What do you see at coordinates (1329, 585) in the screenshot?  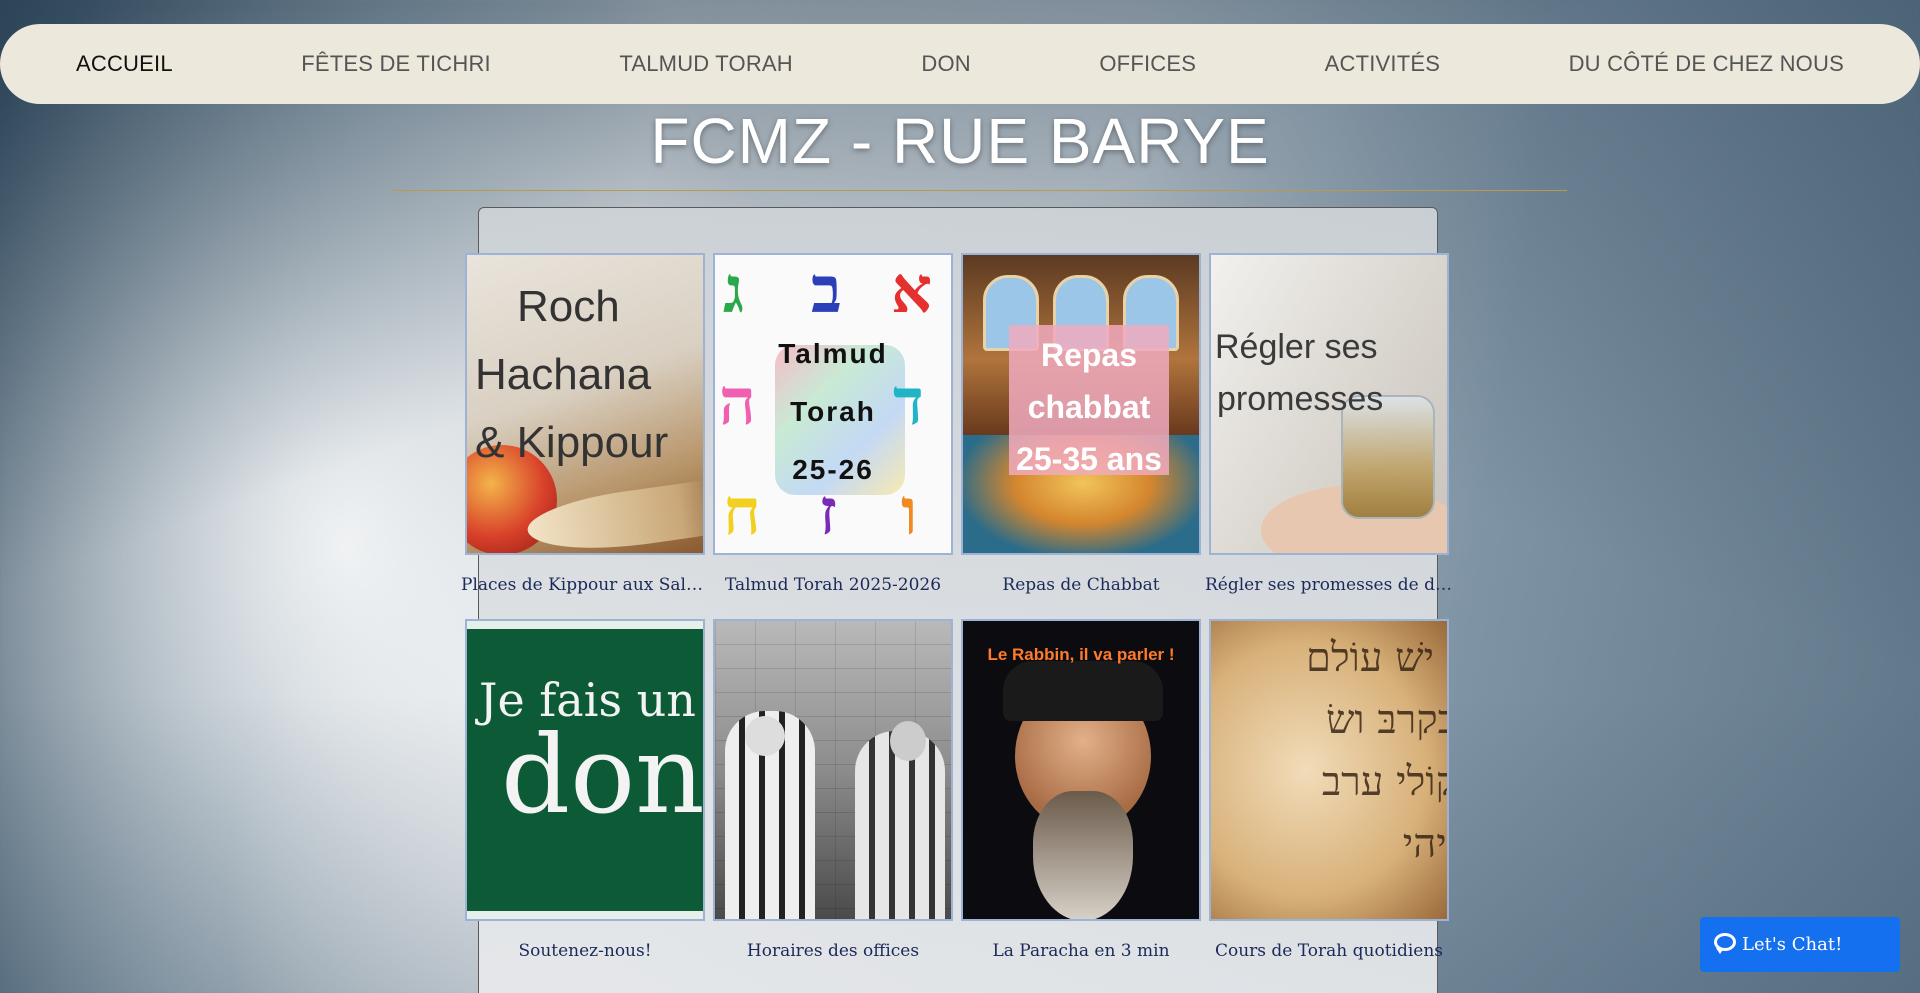 I see `gallery-caption: Régler ses promesses de don` at bounding box center [1329, 585].